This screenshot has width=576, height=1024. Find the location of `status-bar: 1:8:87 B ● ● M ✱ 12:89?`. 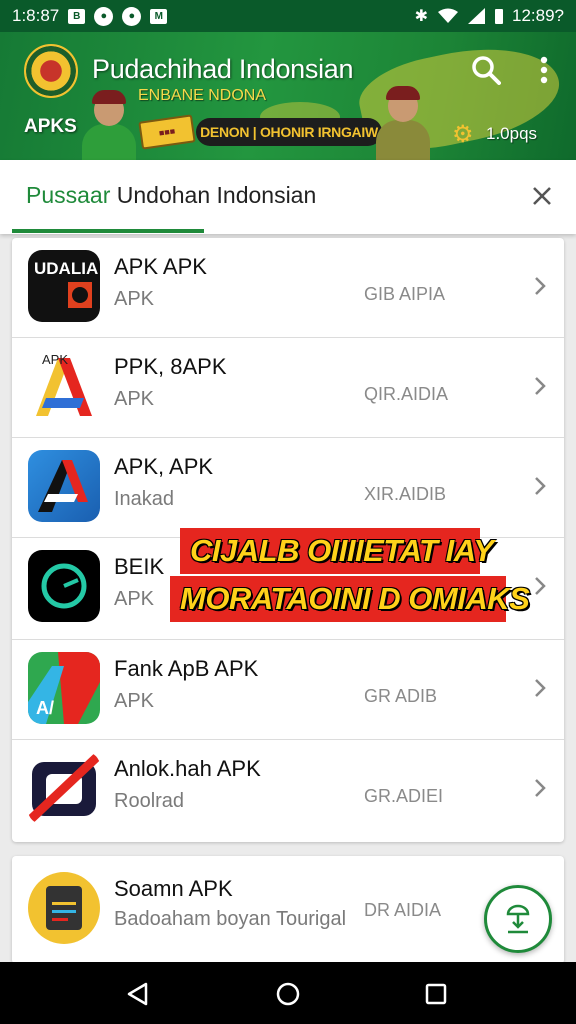

status-bar: 1:8:87 B ● ● M ✱ 12:89? is located at coordinates (288, 16).